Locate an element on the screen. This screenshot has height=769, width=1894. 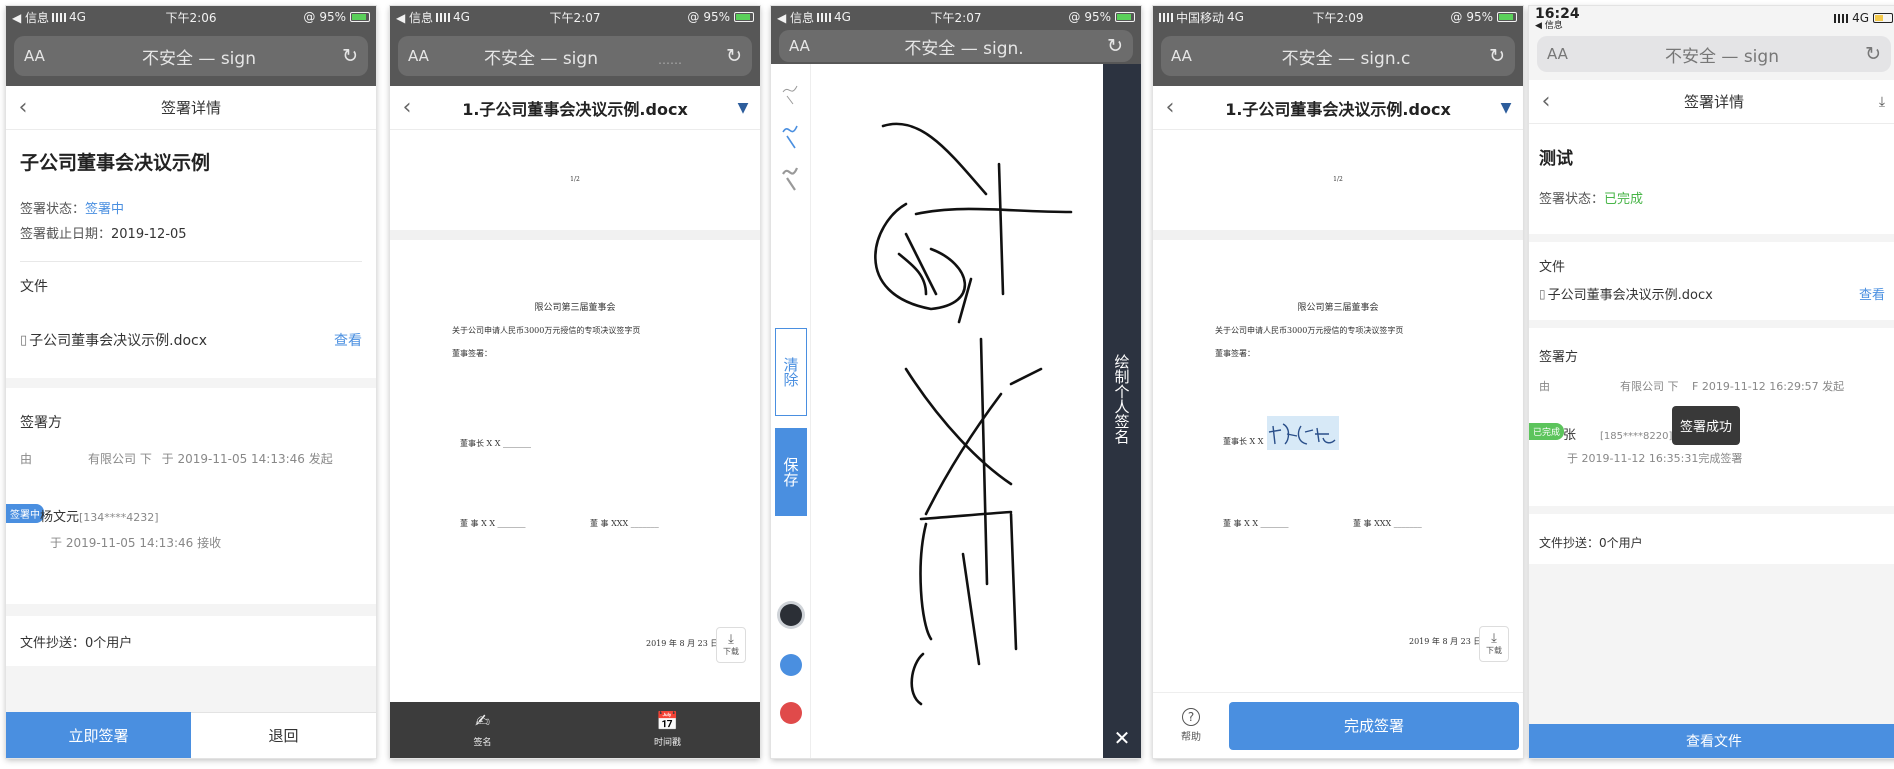
file-row-card: ▯ 子公司董事会决议示例.docx 查看 is located at coordinates (191, 348).